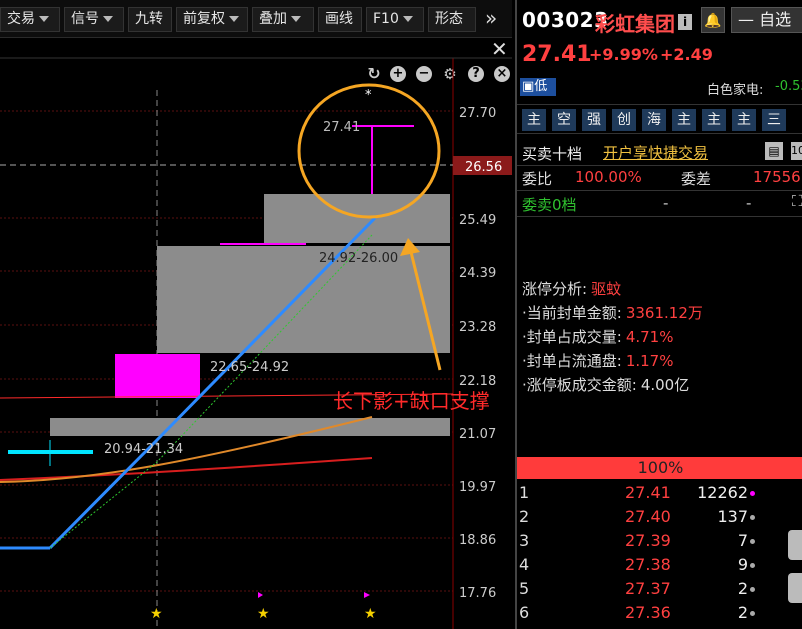  What do you see at coordinates (659, 468) in the screenshot?
I see `bid-ratio-bar: 100%` at bounding box center [659, 468].